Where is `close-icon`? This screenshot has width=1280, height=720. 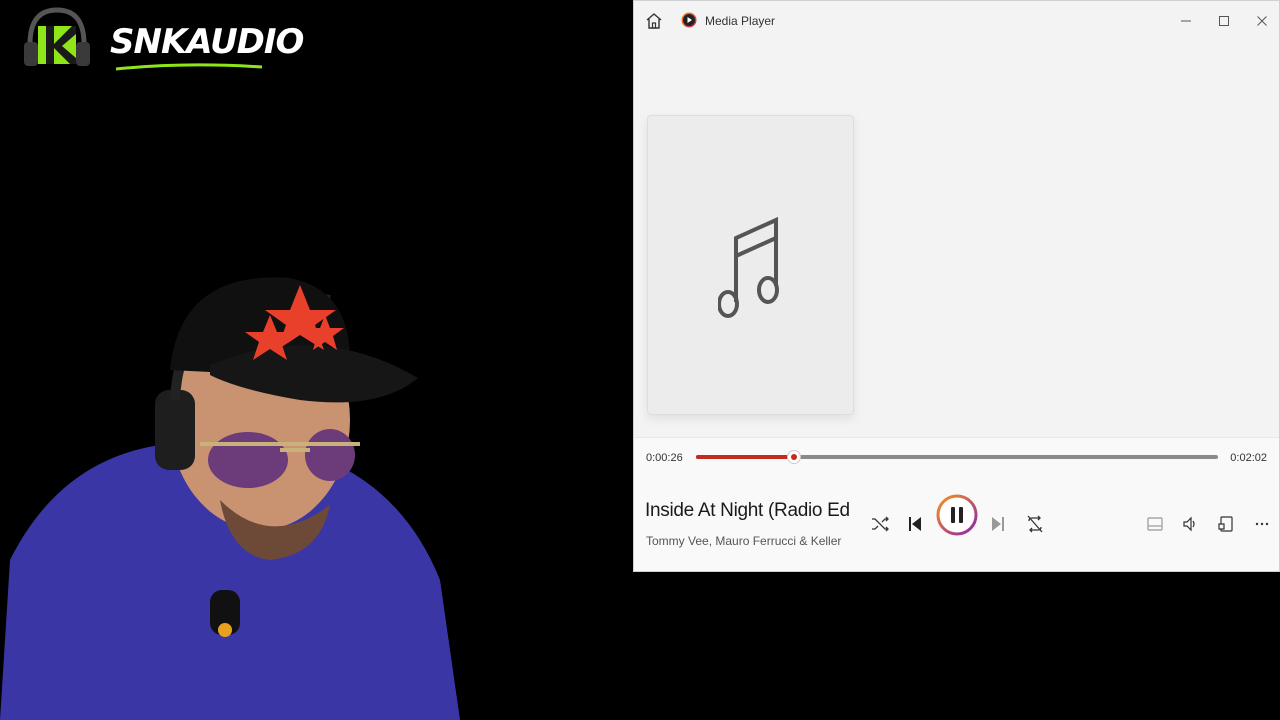 close-icon is located at coordinates (1262, 21).